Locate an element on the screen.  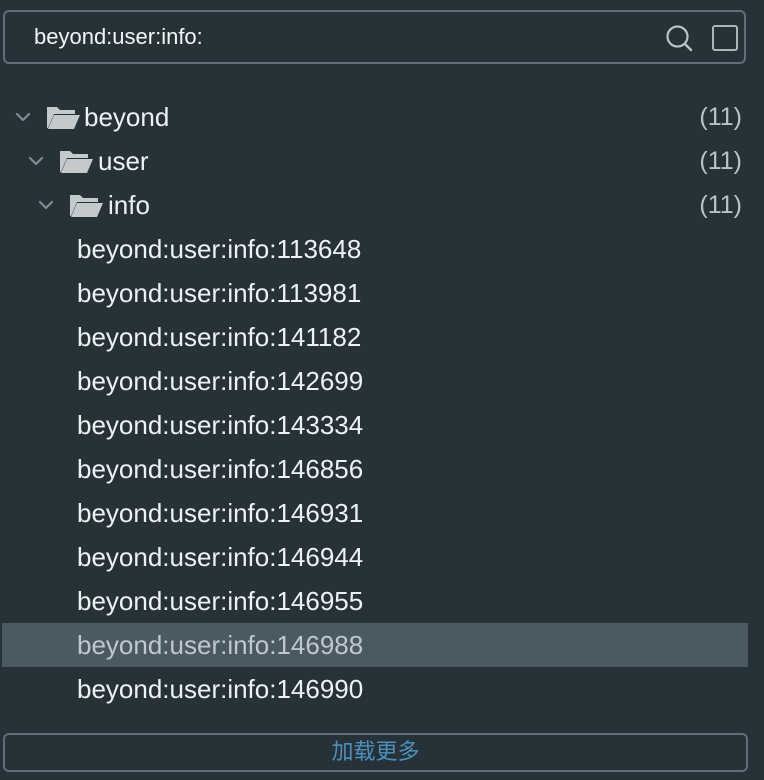
key-label: beyond:user:info:141182 is located at coordinates (219, 337).